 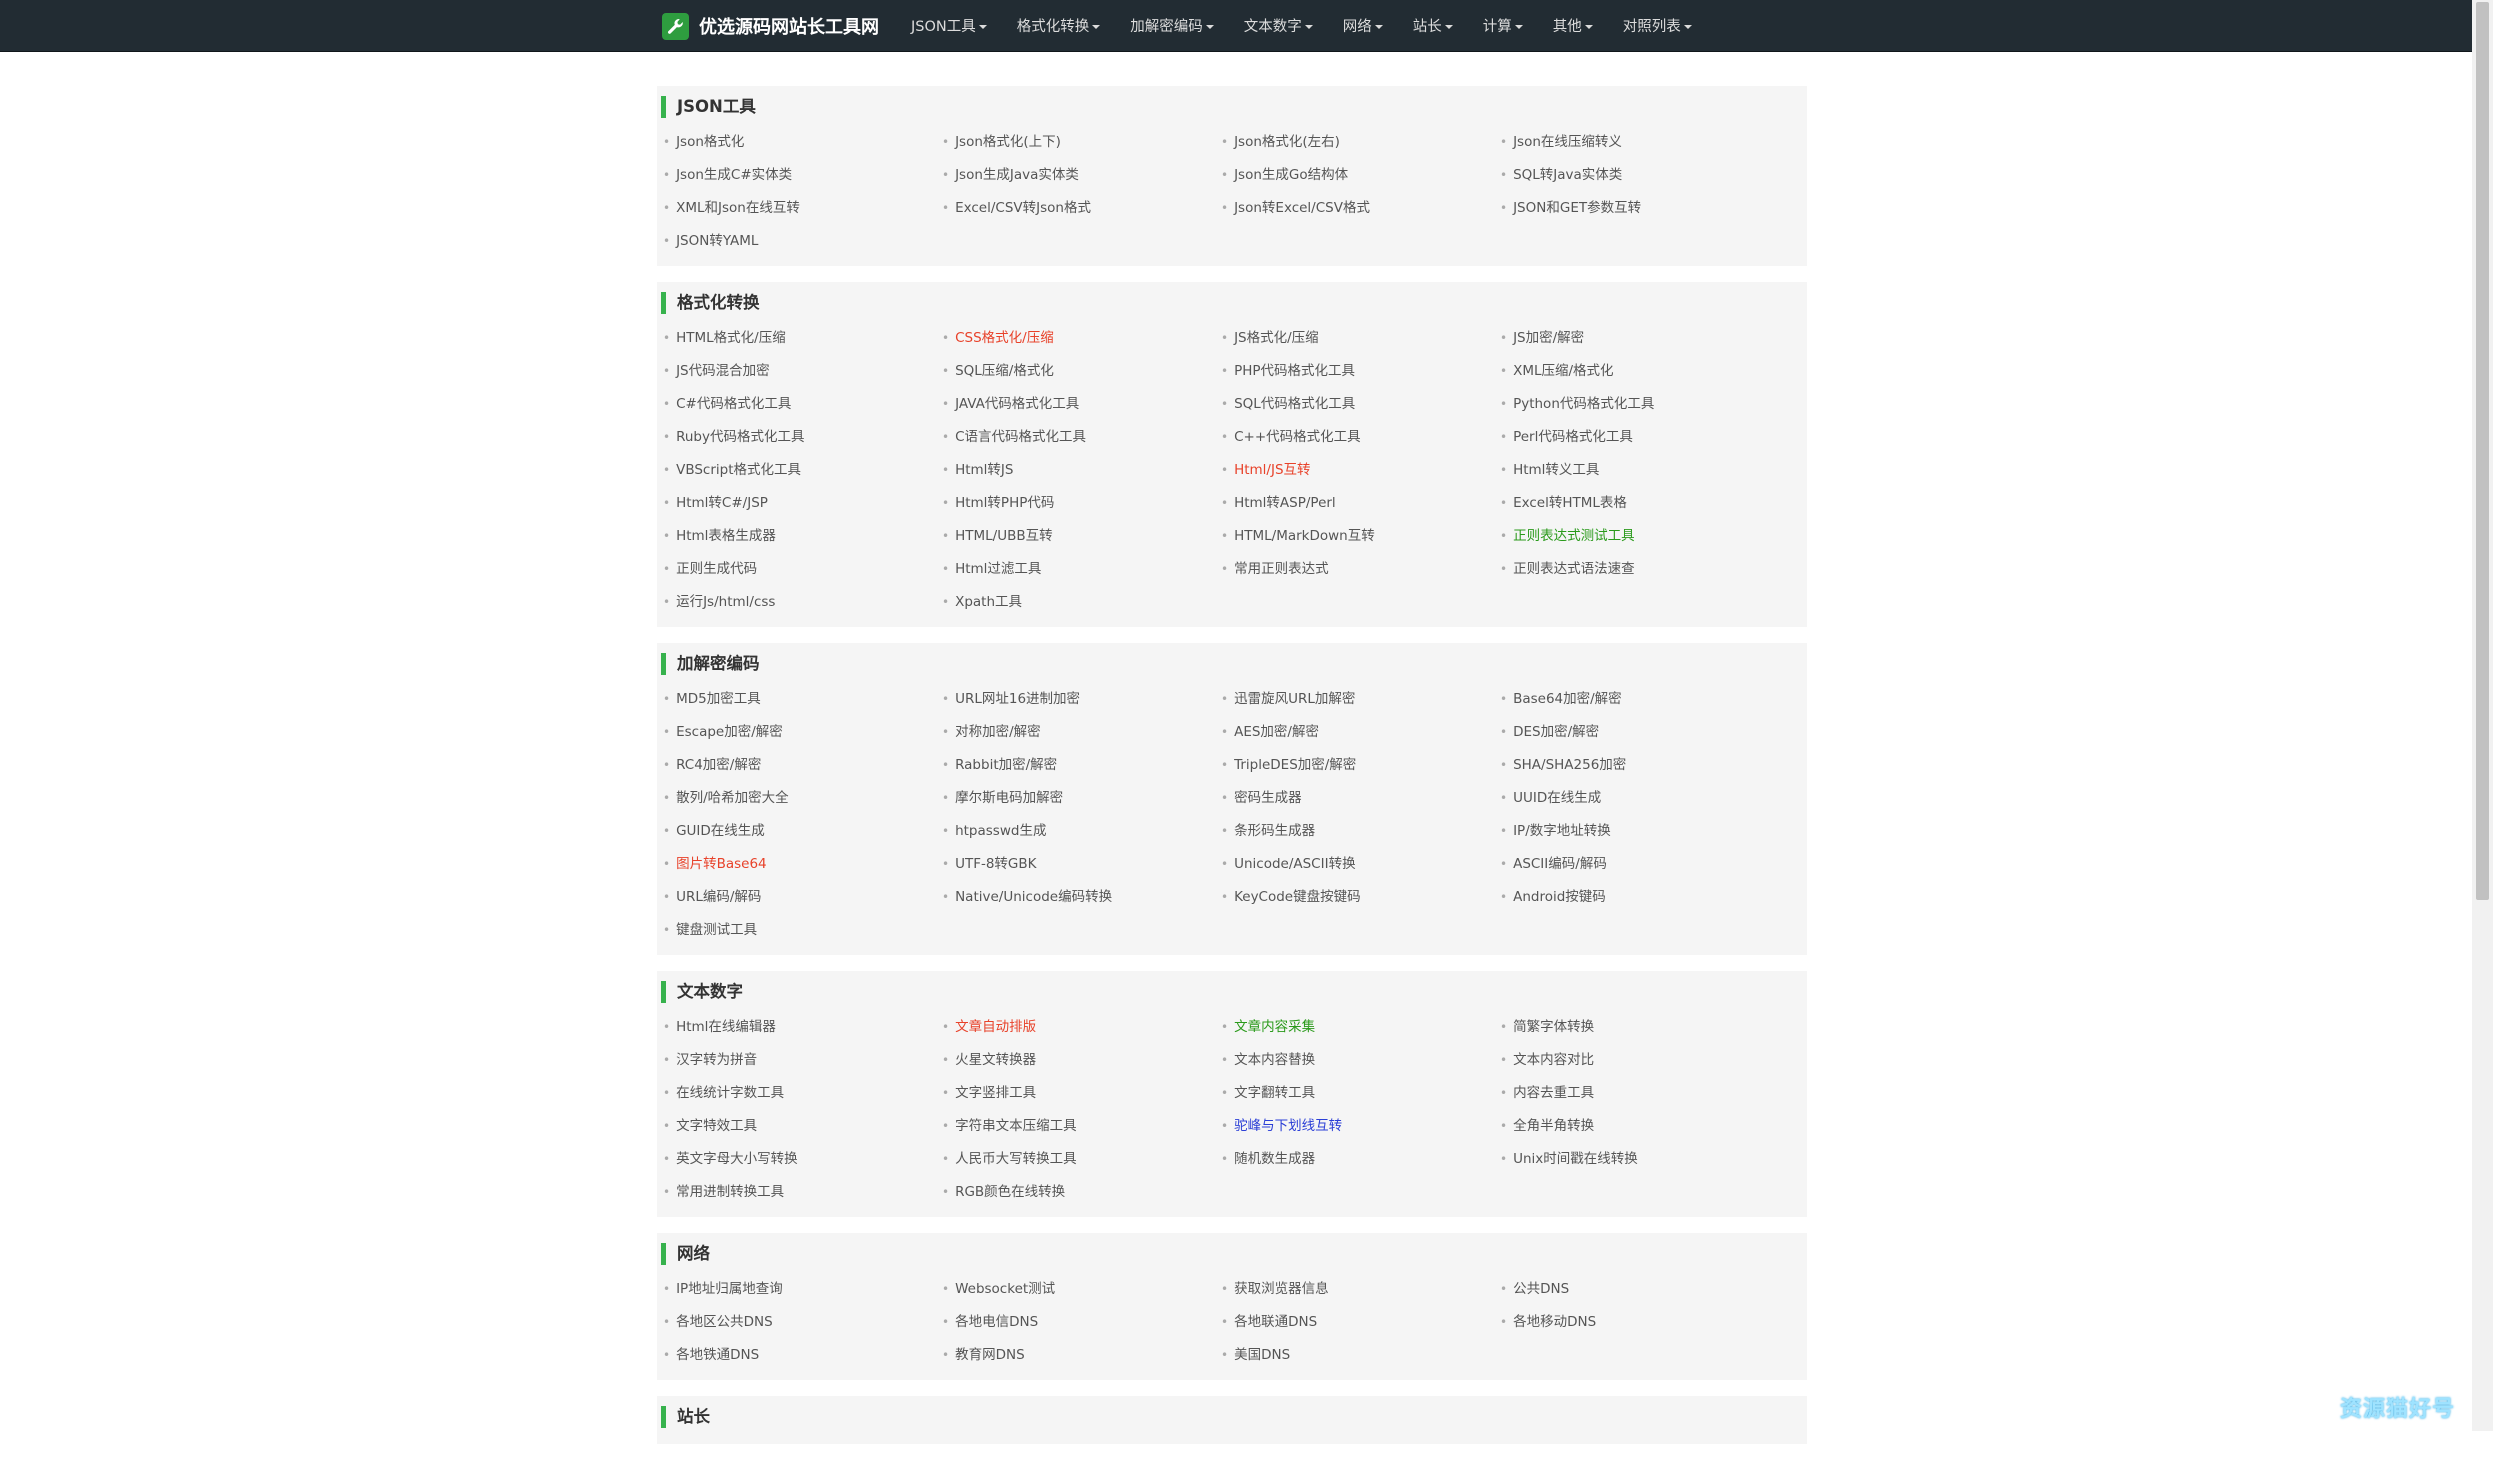 I want to click on tool-link: • 常用正则表达式, so click(x=1360, y=569).